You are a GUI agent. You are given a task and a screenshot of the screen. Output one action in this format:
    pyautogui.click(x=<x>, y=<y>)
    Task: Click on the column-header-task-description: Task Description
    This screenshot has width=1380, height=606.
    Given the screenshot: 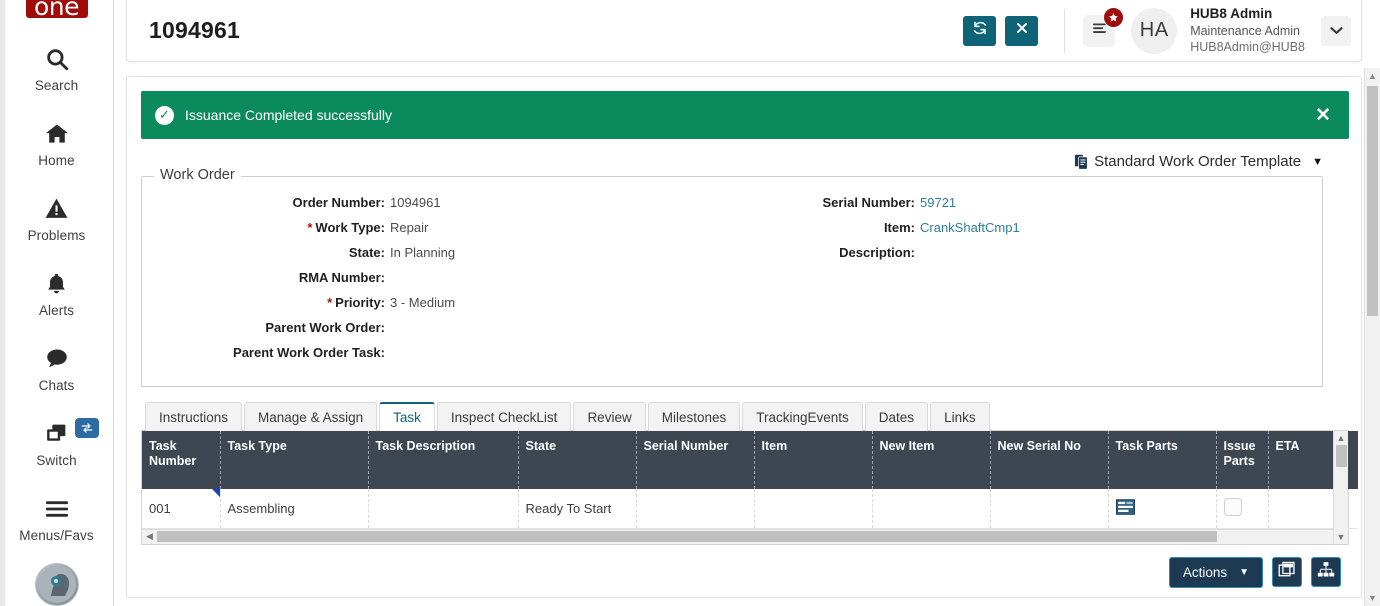 What is the action you would take?
    pyautogui.click(x=443, y=460)
    